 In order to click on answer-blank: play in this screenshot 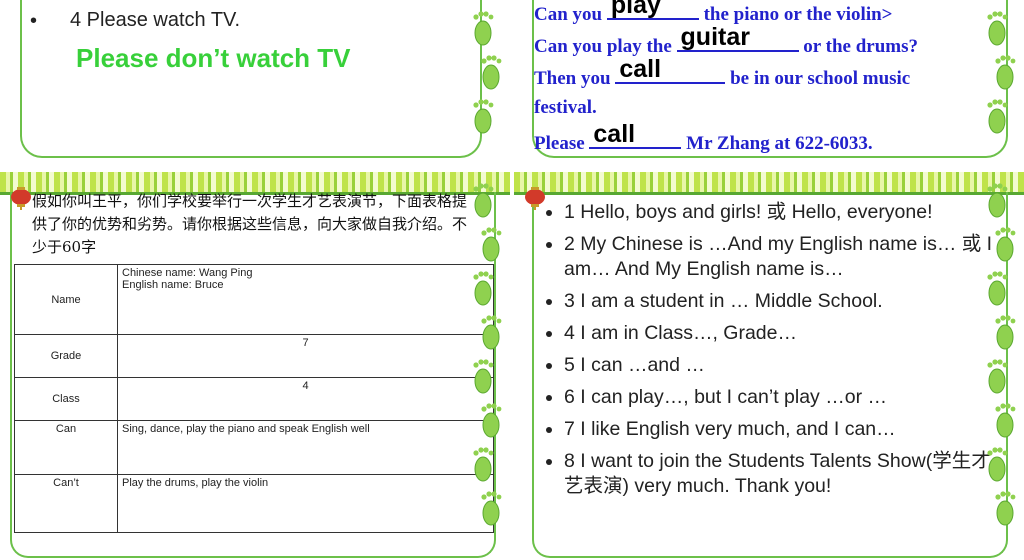, I will do `click(652, 10)`.